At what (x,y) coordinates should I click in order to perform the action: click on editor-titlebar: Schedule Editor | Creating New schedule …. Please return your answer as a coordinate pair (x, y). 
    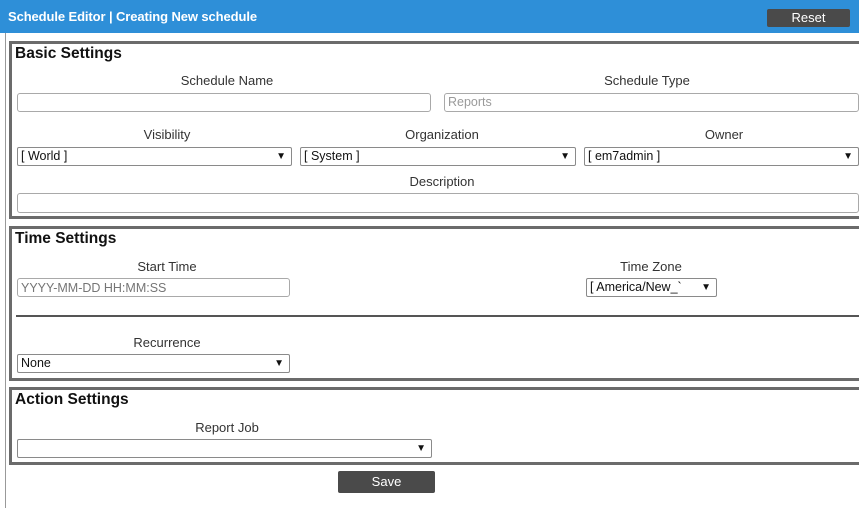
    Looking at the image, I should click on (429, 16).